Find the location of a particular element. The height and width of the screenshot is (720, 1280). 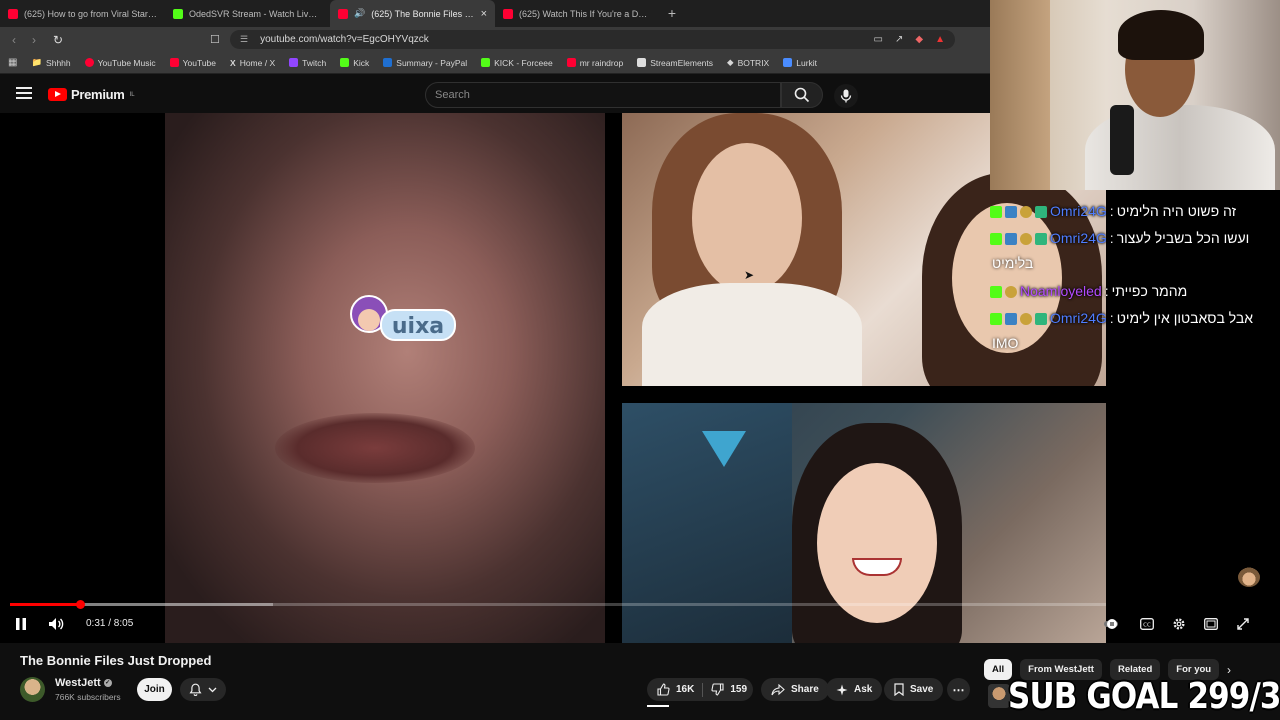

extension-icon: ▲ is located at coordinates (940, 39).